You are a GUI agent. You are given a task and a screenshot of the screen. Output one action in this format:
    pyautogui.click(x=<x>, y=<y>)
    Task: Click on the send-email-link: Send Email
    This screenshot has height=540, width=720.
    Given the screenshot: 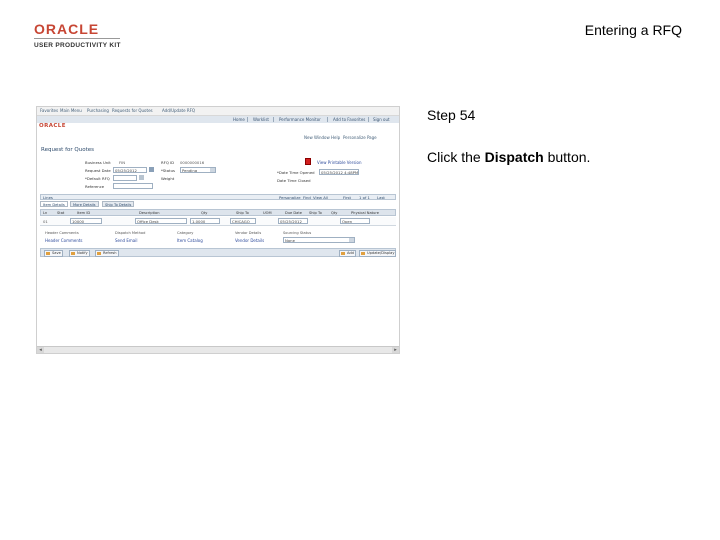 What is the action you would take?
    pyautogui.click(x=126, y=240)
    